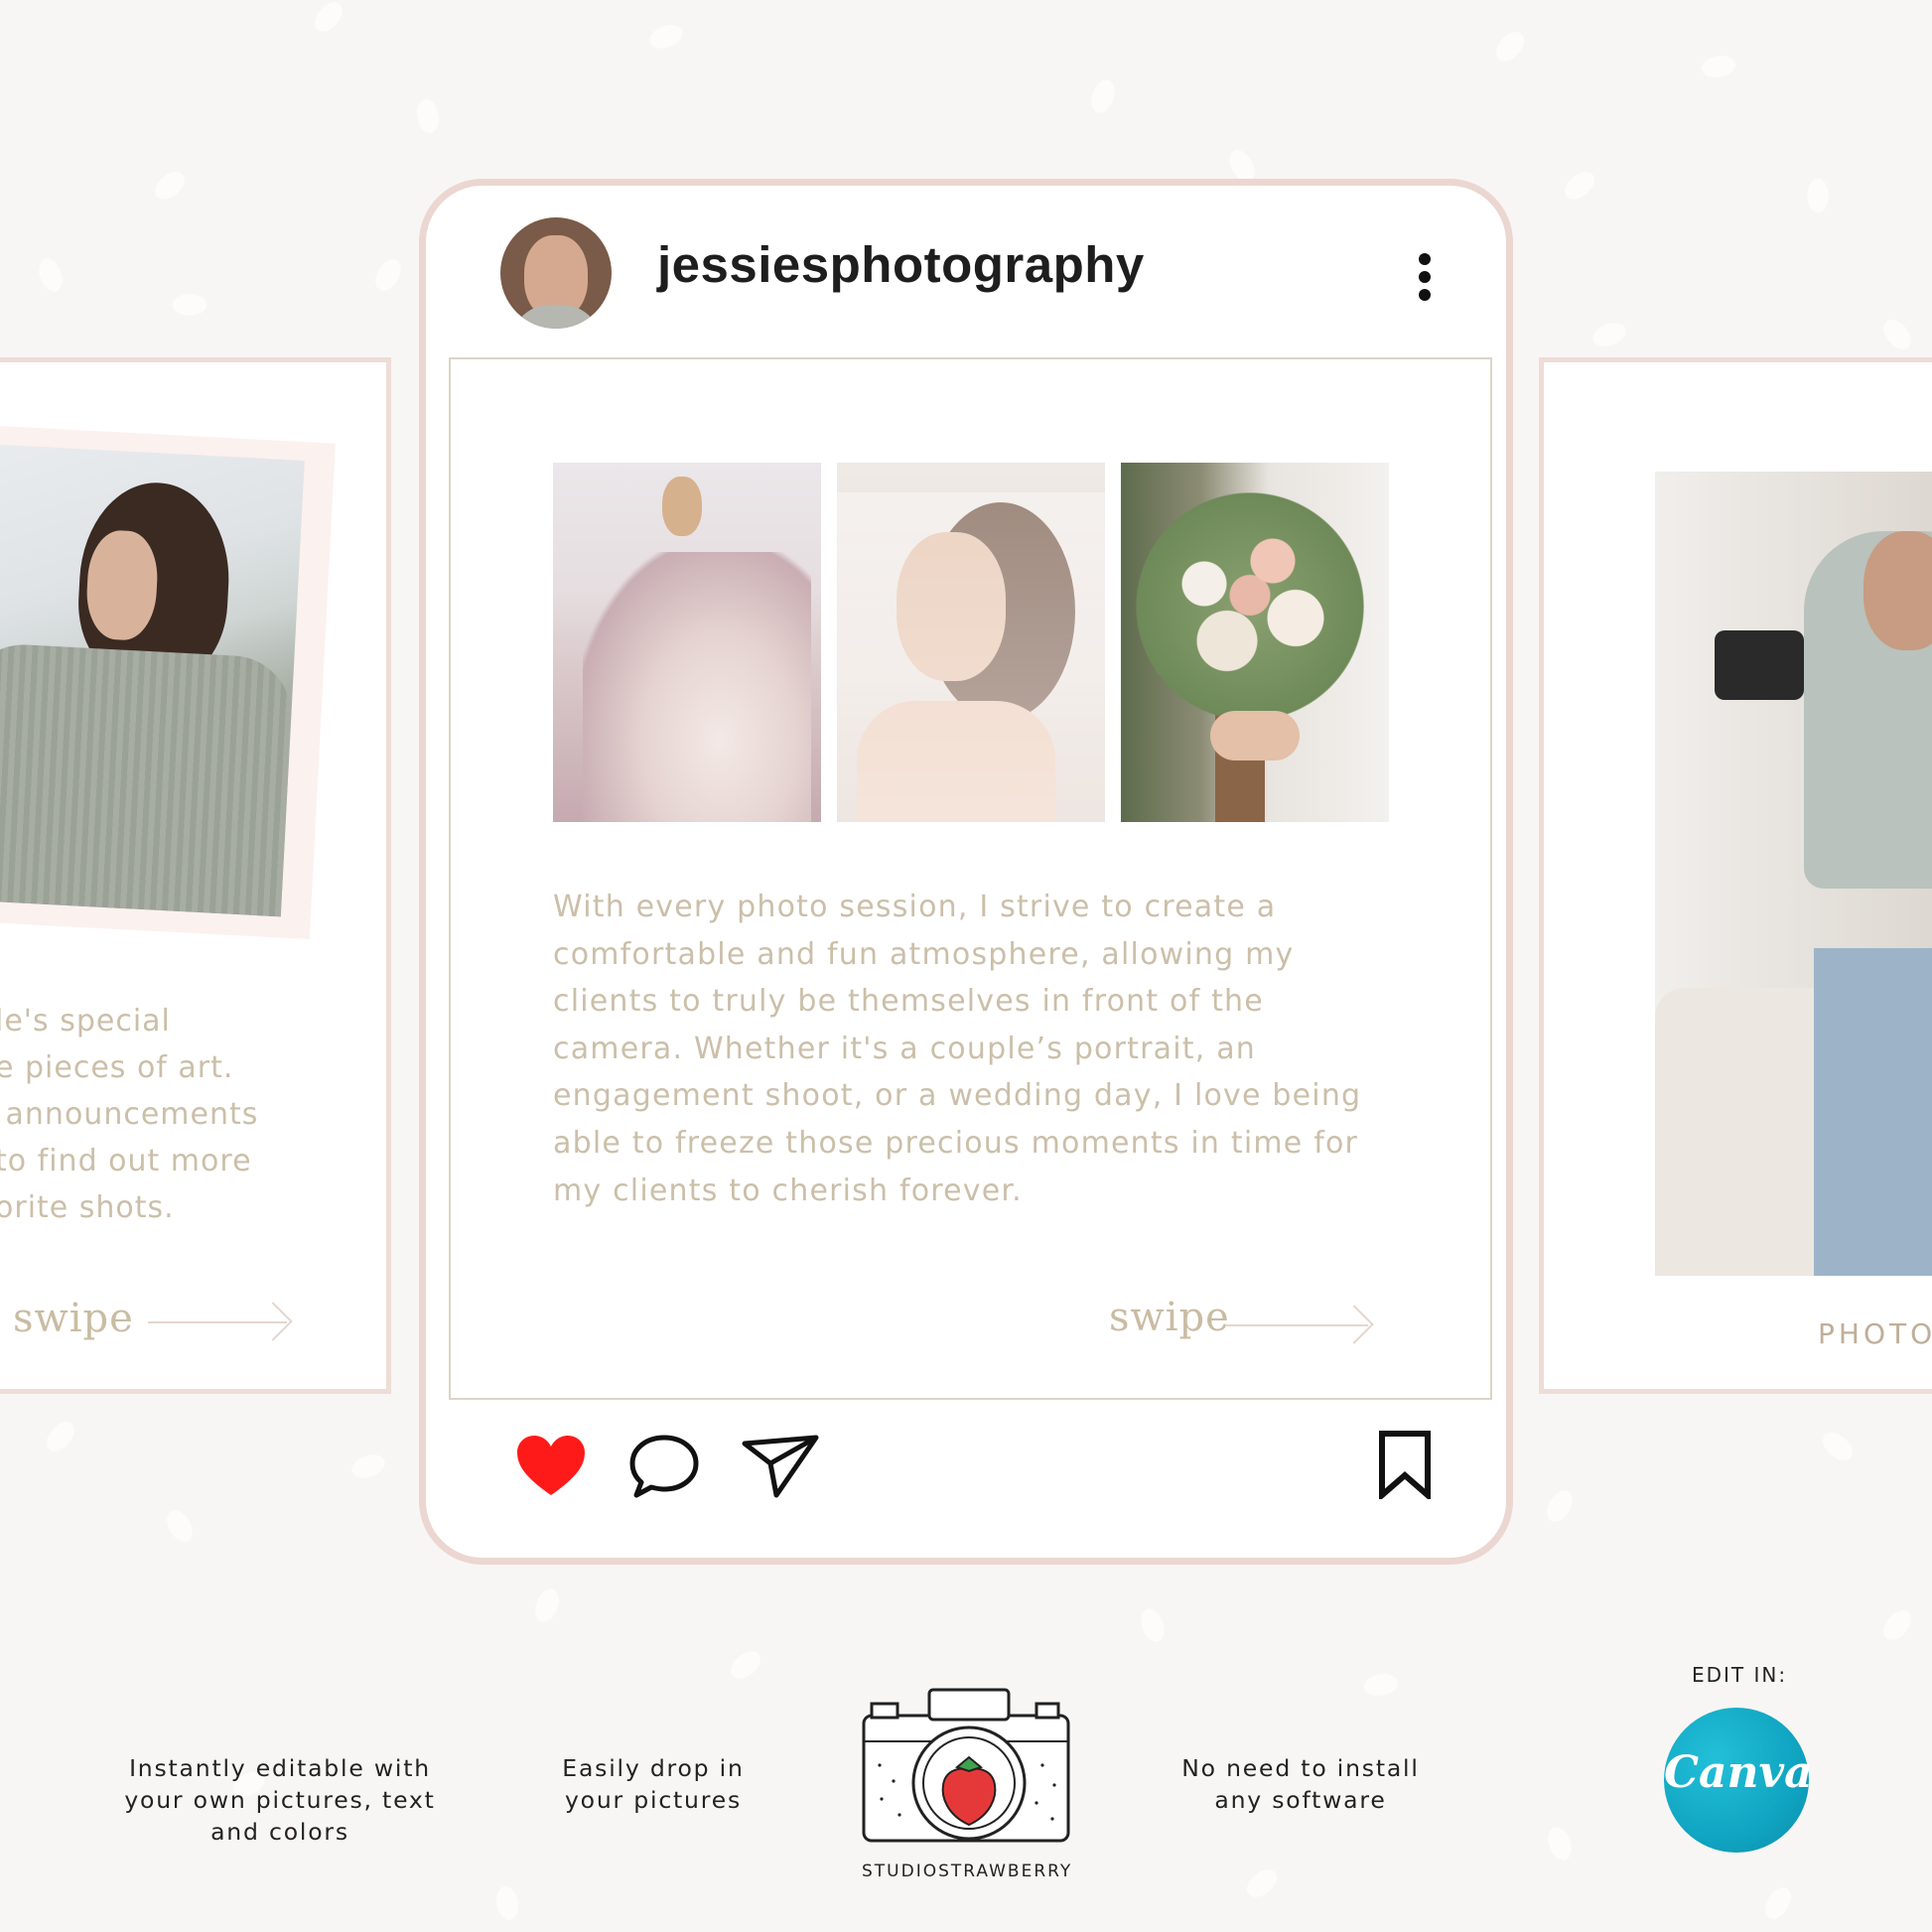  I want to click on post-actions, so click(966, 1475).